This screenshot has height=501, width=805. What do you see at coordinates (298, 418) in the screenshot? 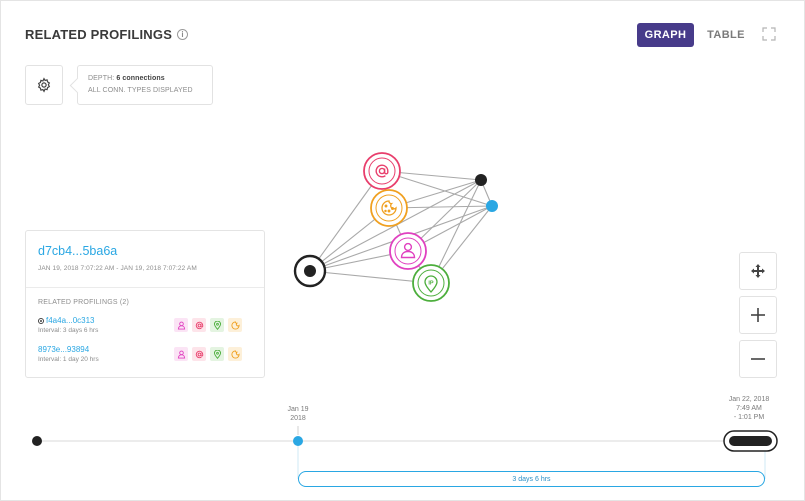
I see `timeline-start-year: 2018` at bounding box center [298, 418].